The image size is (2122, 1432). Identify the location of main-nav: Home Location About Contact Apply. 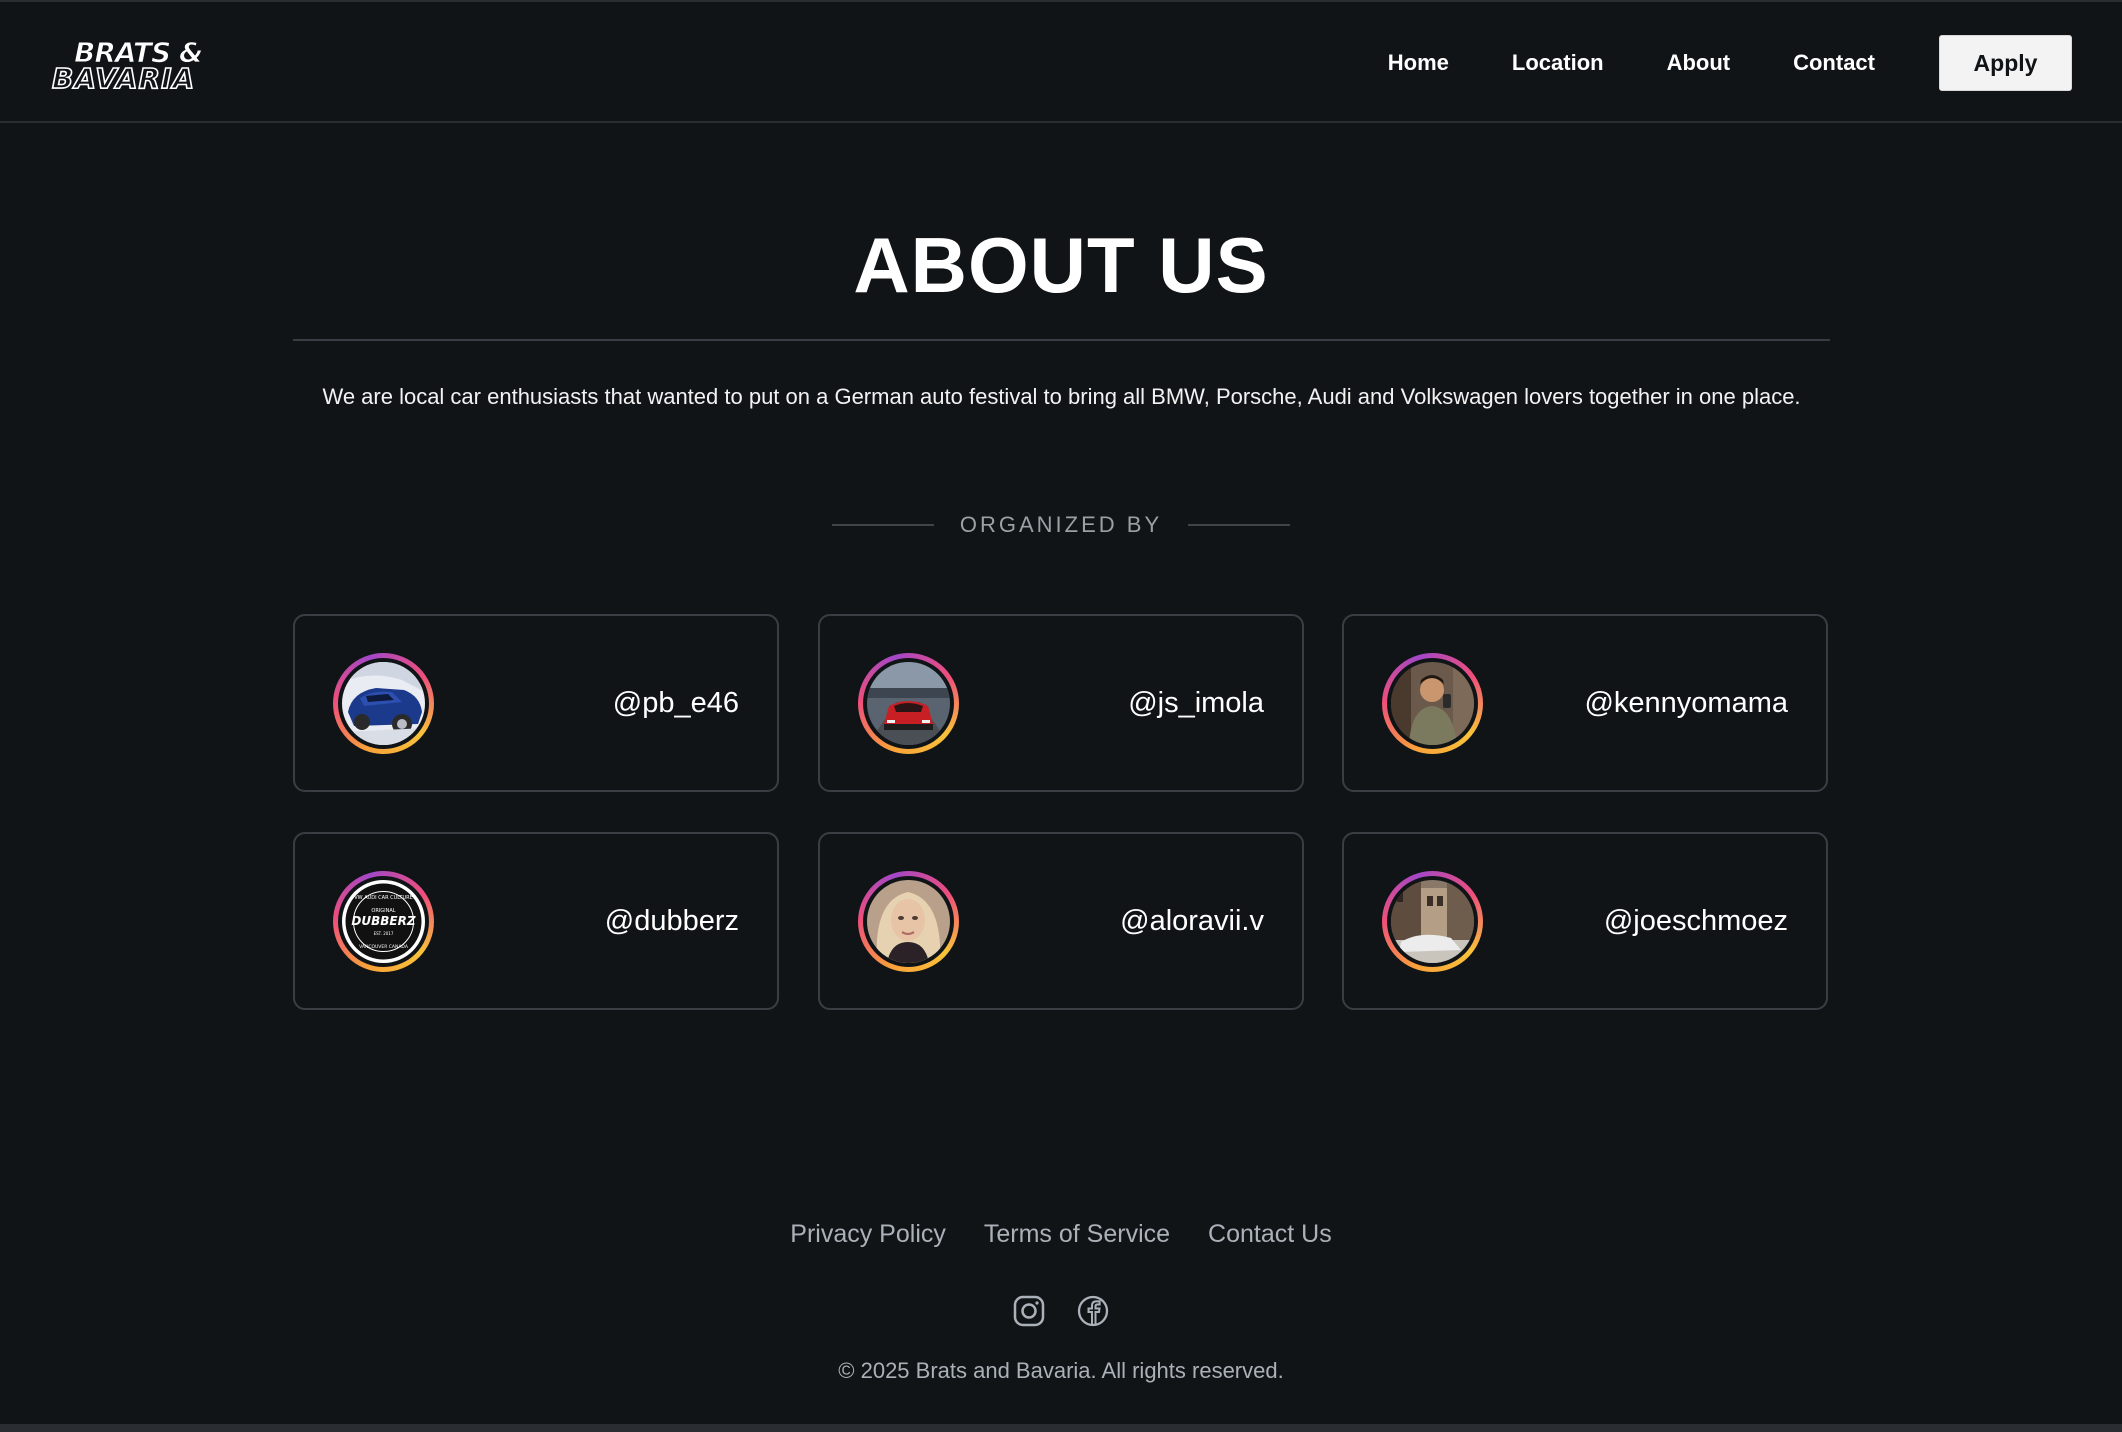
(1730, 63).